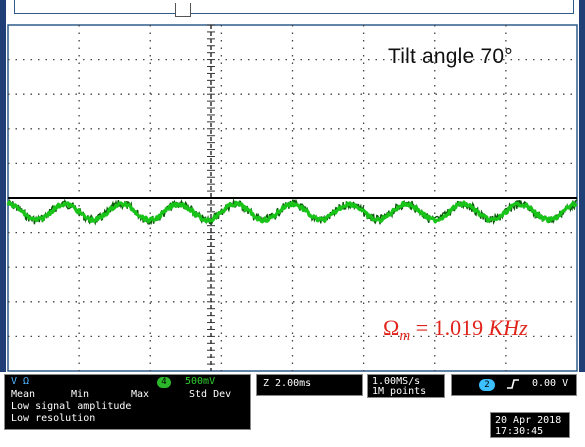 The image size is (585, 447). Describe the element at coordinates (287, 383) in the screenshot. I see `timebase-label: Z 2.00ms` at that location.